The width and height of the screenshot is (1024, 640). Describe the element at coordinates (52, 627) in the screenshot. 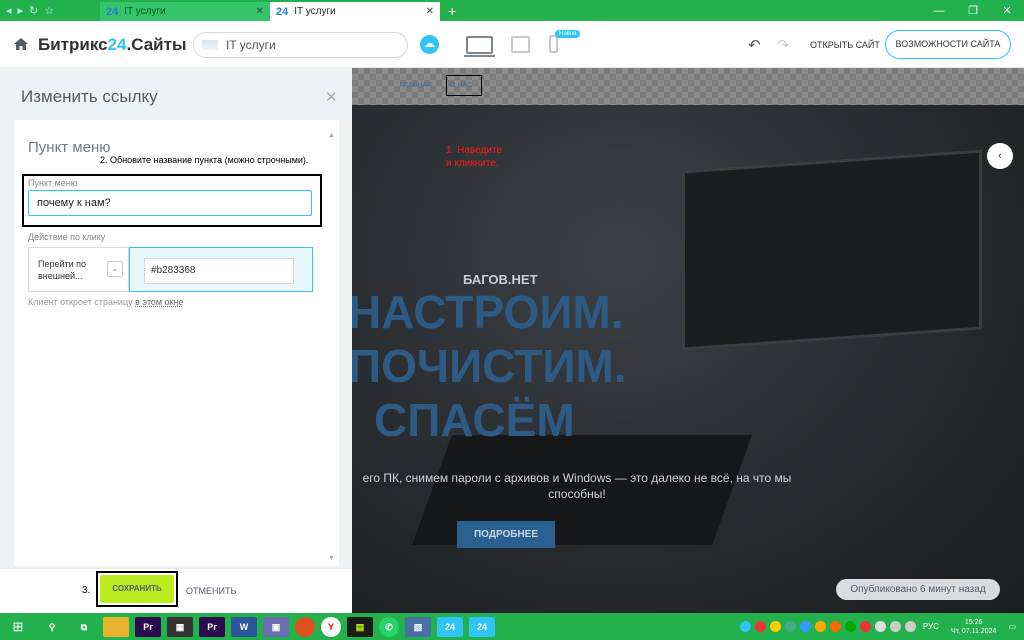

I see `search-icon: ⚲` at that location.